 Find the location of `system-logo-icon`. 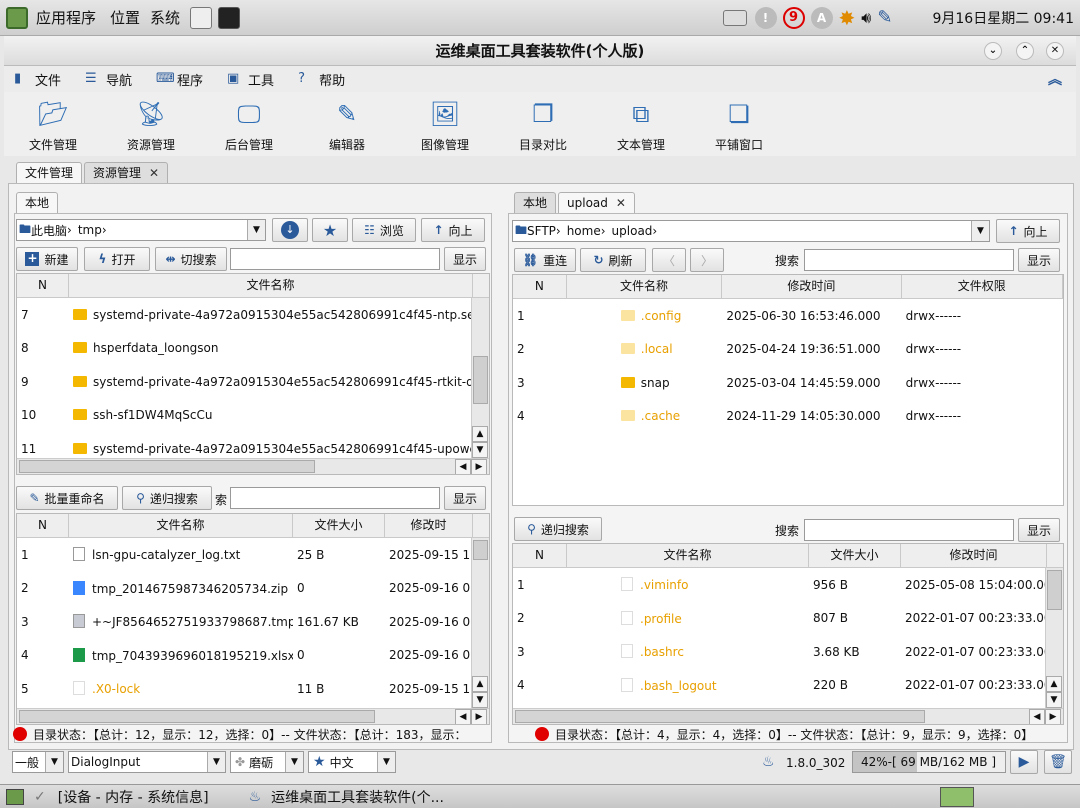

system-logo-icon is located at coordinates (17, 17).